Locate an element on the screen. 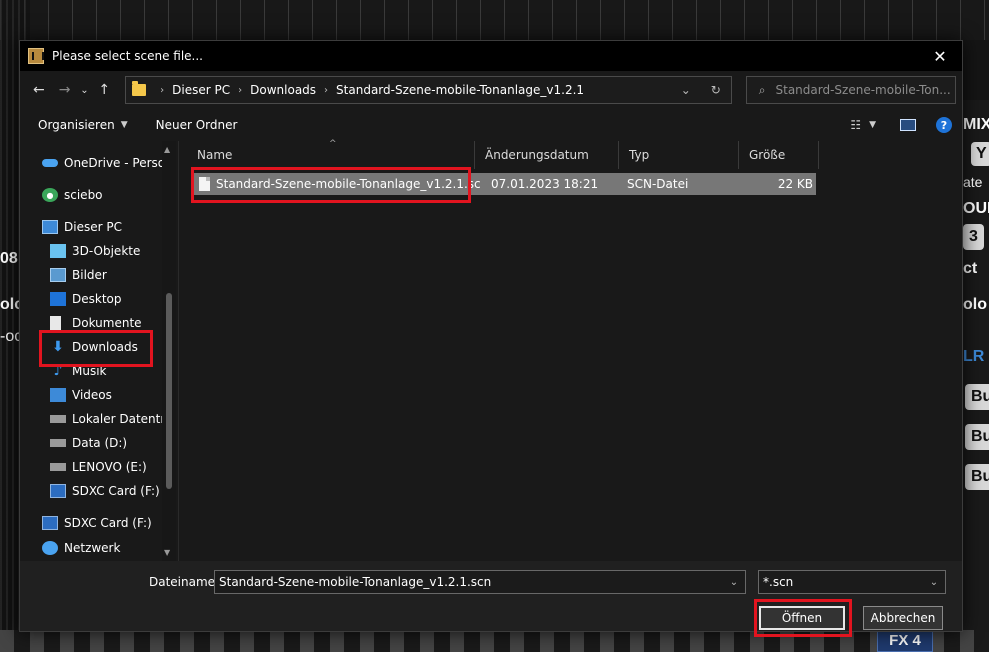 This screenshot has height=652, width=989. column-header-name: Name is located at coordinates (327, 155).